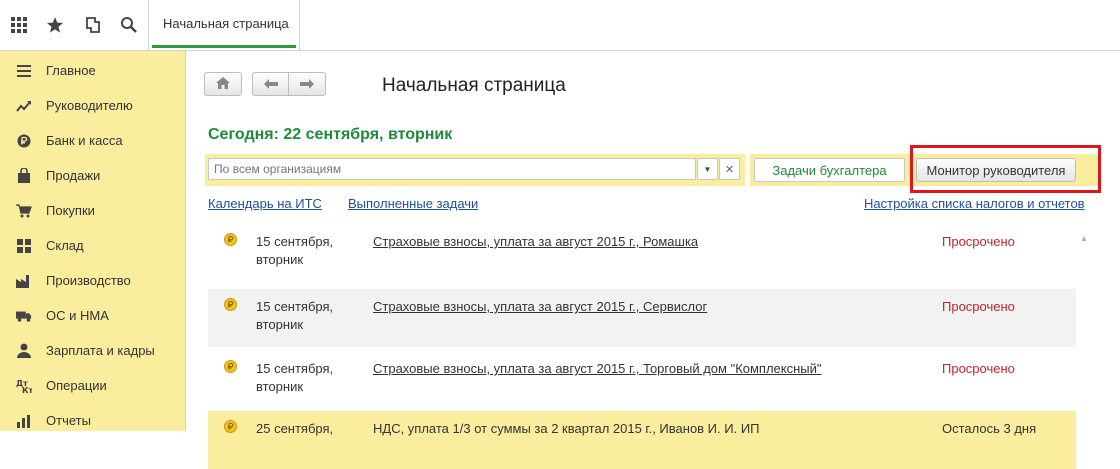  What do you see at coordinates (24, 316) in the screenshot?
I see `truck-icon` at bounding box center [24, 316].